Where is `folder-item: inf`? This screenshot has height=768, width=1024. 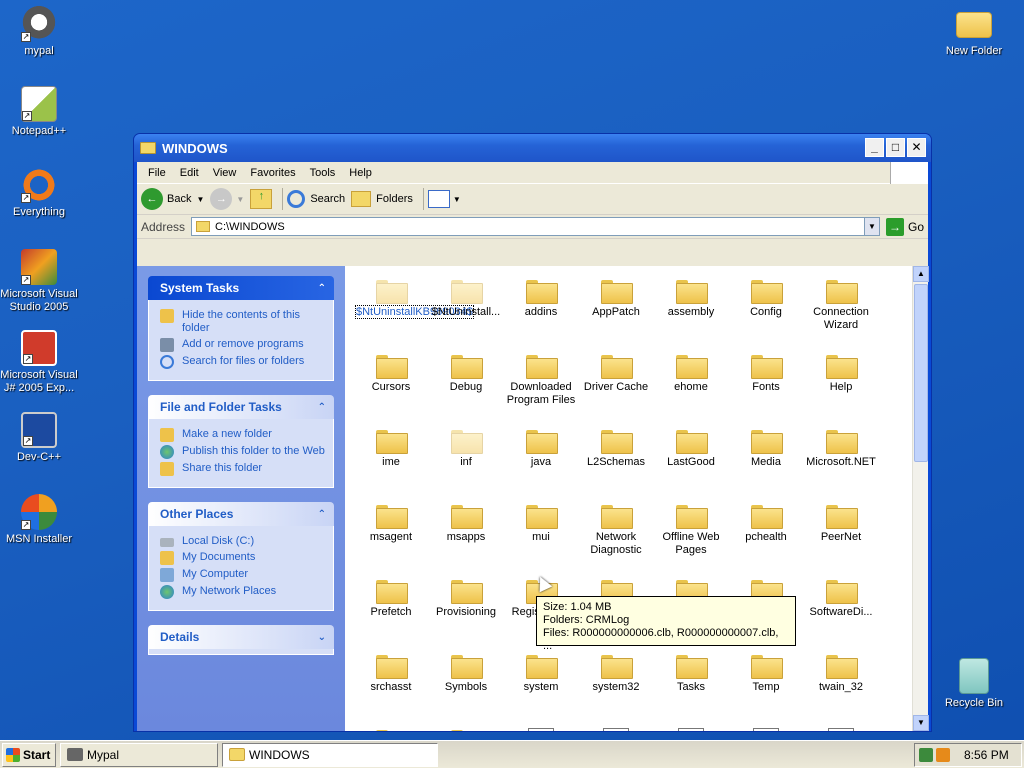
folder-item: inf is located at coordinates (466, 448).